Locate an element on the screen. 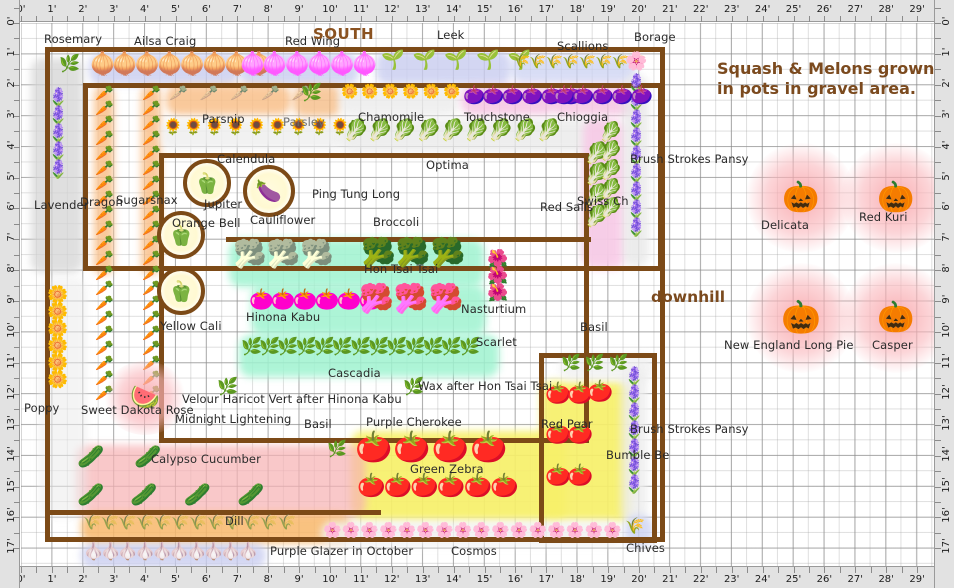 Image resolution: width=954 pixels, height=588 pixels. row-red-wing-onions: 🧅🧅🧅🧅🧅🧅 is located at coordinates (308, 64).